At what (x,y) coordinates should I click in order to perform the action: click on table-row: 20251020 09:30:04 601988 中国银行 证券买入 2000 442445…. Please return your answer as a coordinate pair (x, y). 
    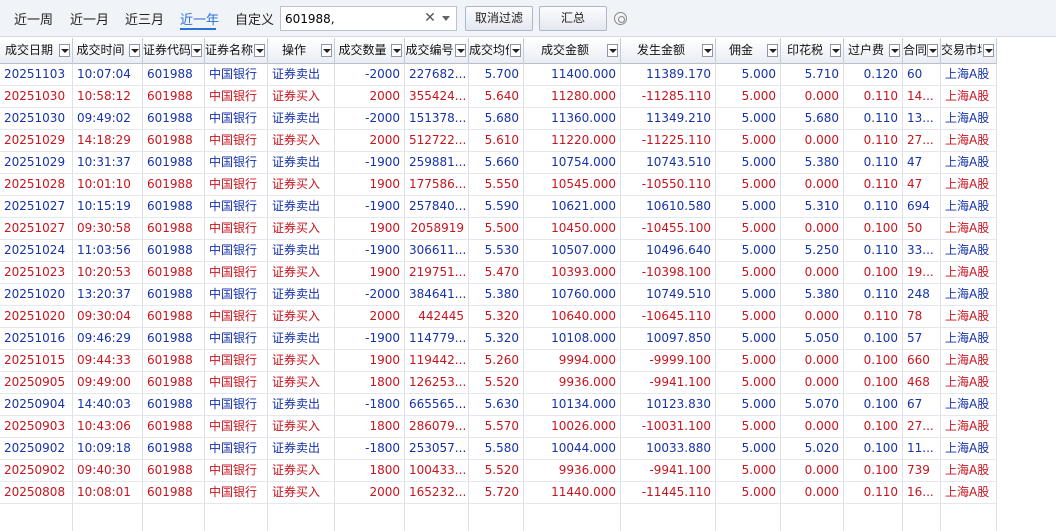
    Looking at the image, I should click on (498, 317).